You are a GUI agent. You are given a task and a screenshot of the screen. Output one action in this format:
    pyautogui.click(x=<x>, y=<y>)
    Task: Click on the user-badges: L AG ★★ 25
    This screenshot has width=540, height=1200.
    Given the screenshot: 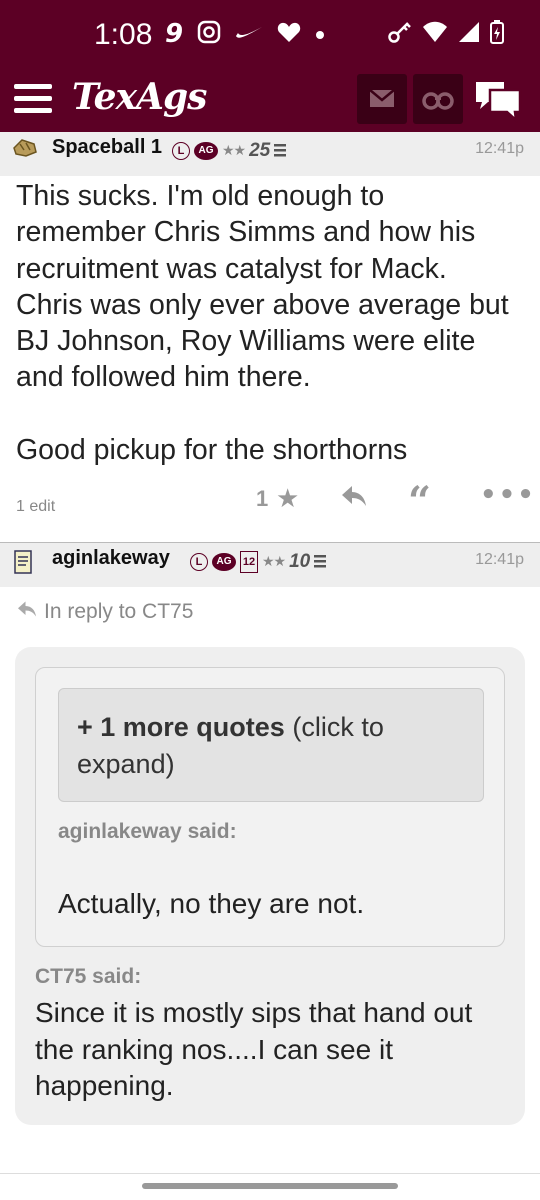 What is the action you would take?
    pyautogui.click(x=229, y=151)
    